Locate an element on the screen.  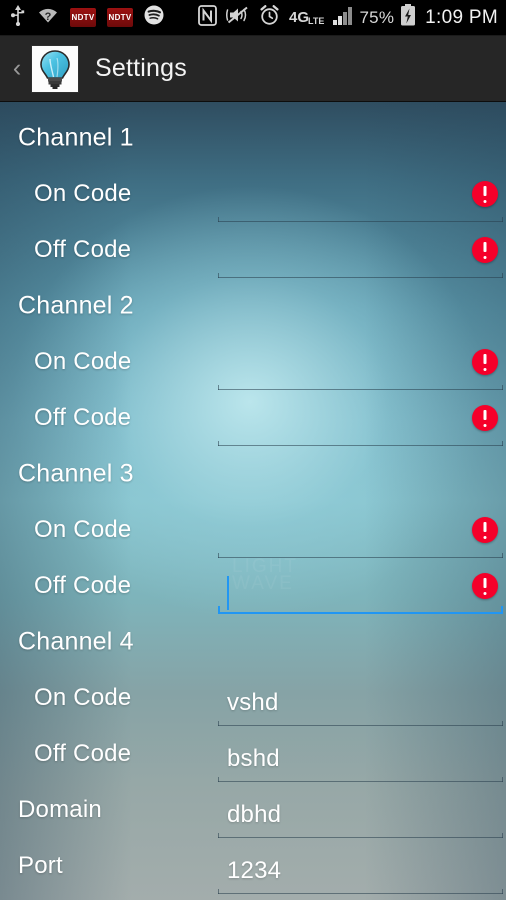
field-value: 1234 is located at coordinates (254, 870).